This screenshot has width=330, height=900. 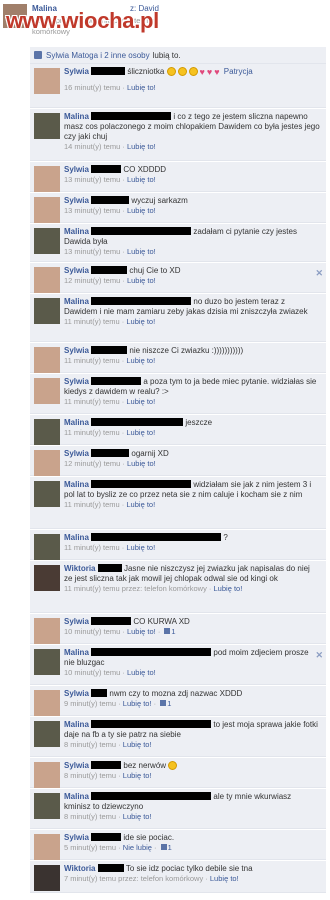 I want to click on comment-time: 9 minut(y) temu, so click(x=90, y=703).